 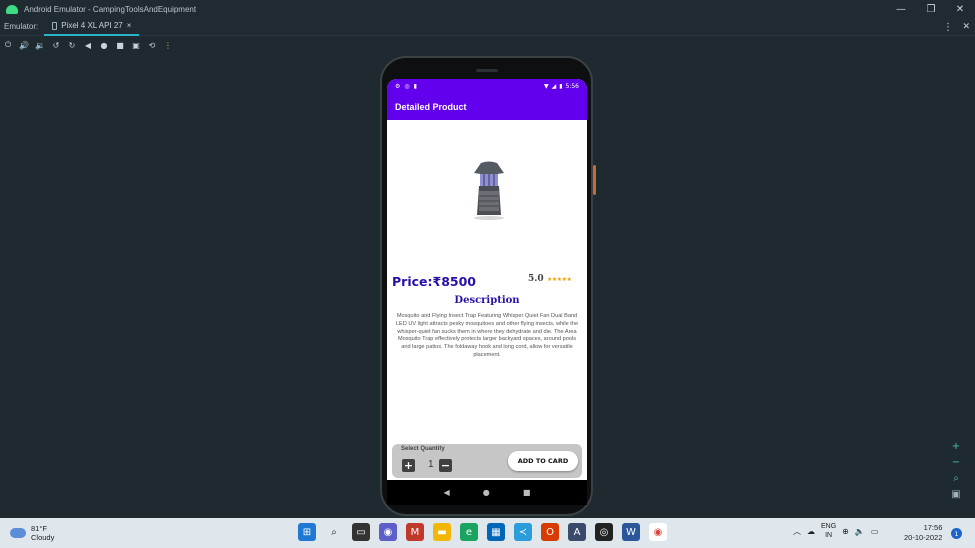 What do you see at coordinates (860, 531) in the screenshot?
I see `volume-icon: 🔈` at bounding box center [860, 531].